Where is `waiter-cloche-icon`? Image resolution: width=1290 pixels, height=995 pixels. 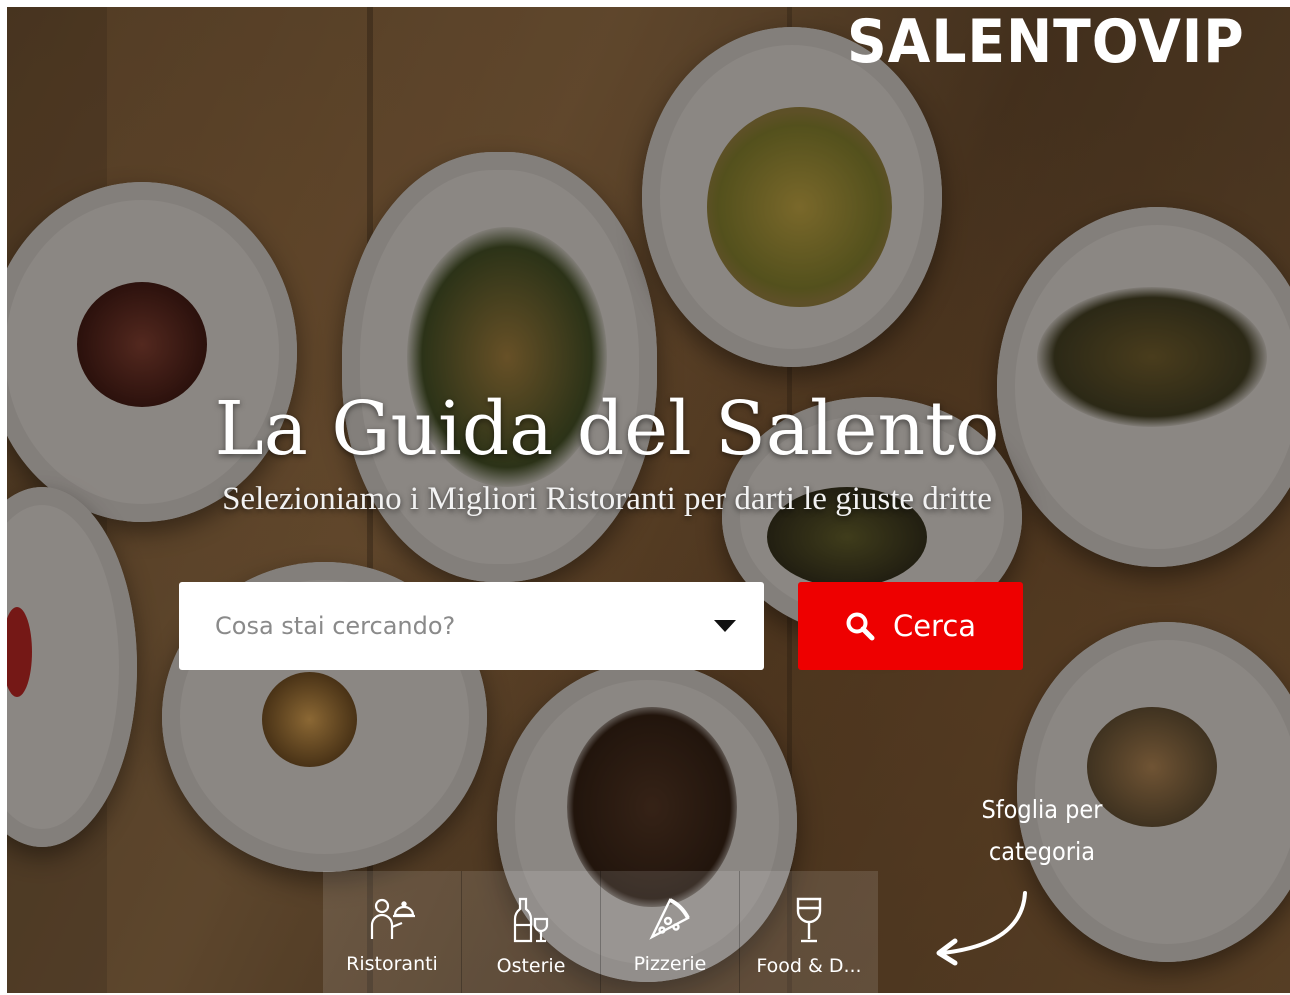
waiter-cloche-icon is located at coordinates (392, 918).